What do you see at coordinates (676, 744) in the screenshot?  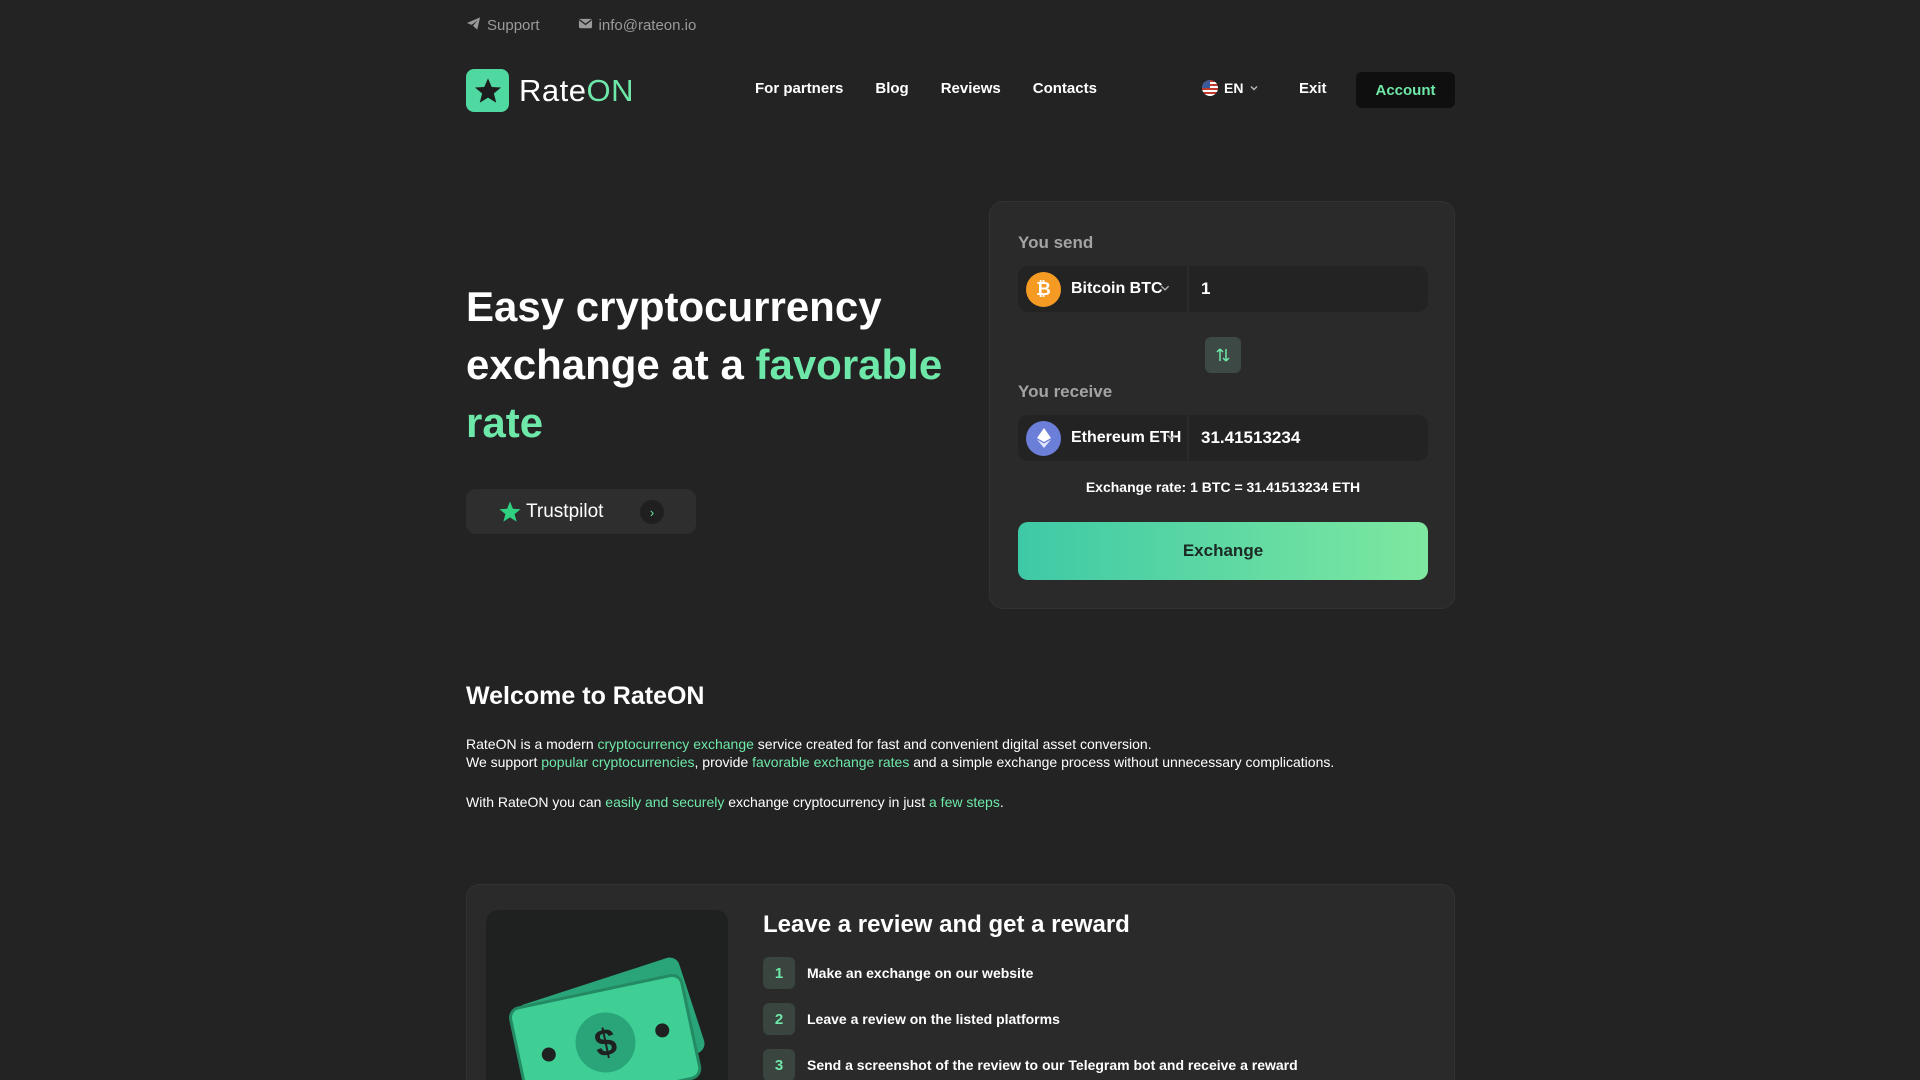 I see `cryptocurrency-exchange-link: cryptocurrency exchange` at bounding box center [676, 744].